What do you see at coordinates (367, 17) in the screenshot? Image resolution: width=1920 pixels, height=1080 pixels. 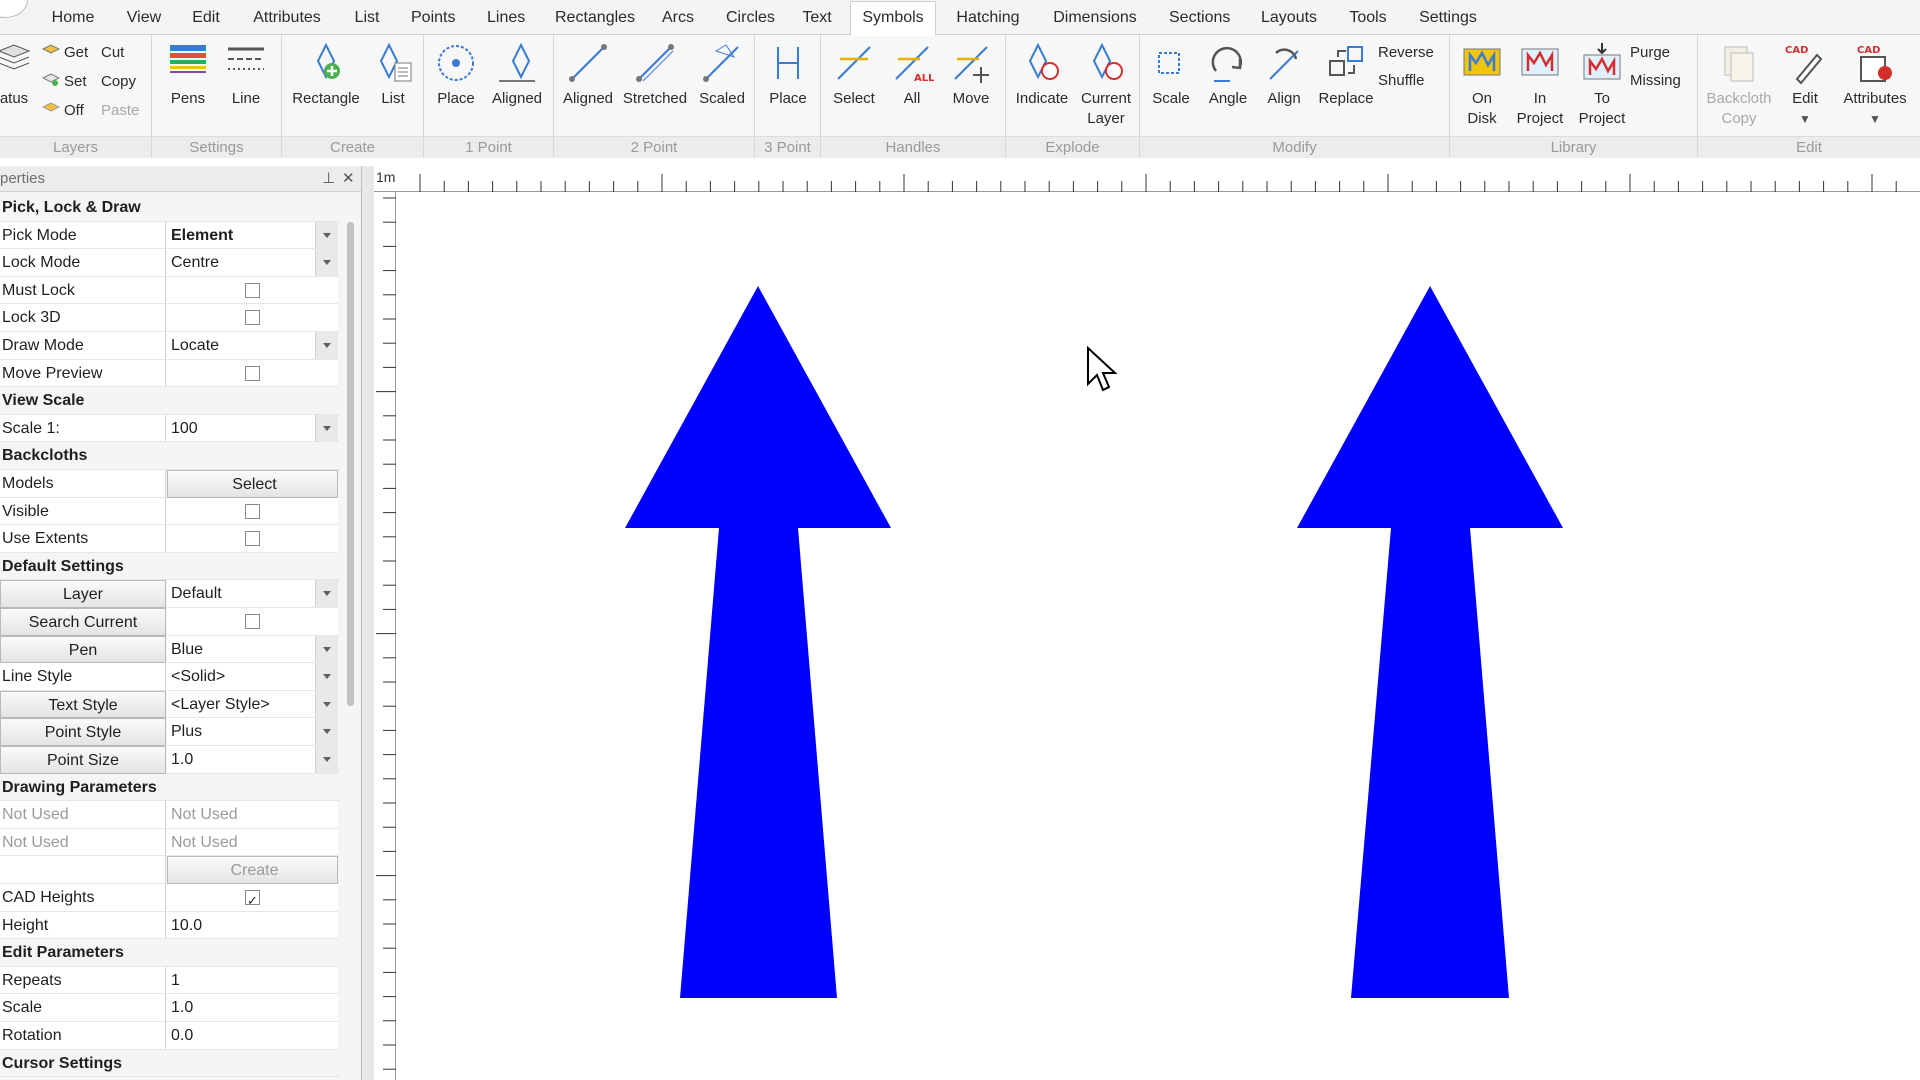 I see `tab-list: List` at bounding box center [367, 17].